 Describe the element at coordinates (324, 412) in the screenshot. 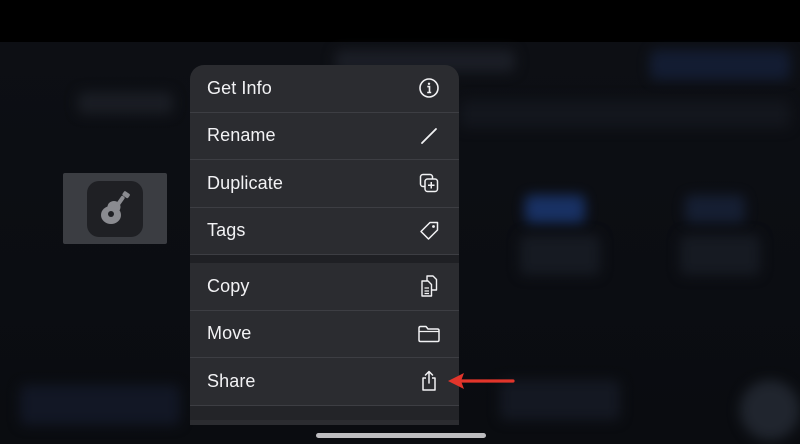

I see `menu-bottom-edge` at that location.